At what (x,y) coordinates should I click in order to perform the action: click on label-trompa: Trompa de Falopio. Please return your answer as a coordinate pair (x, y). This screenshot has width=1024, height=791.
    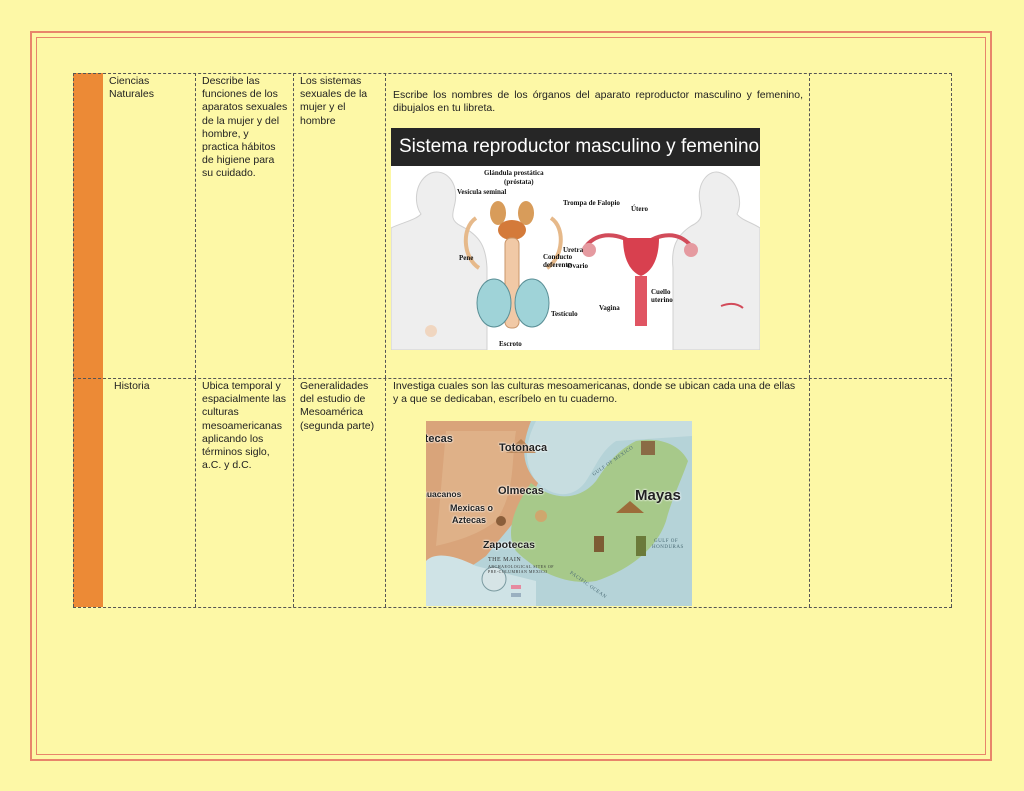
    Looking at the image, I should click on (591, 203).